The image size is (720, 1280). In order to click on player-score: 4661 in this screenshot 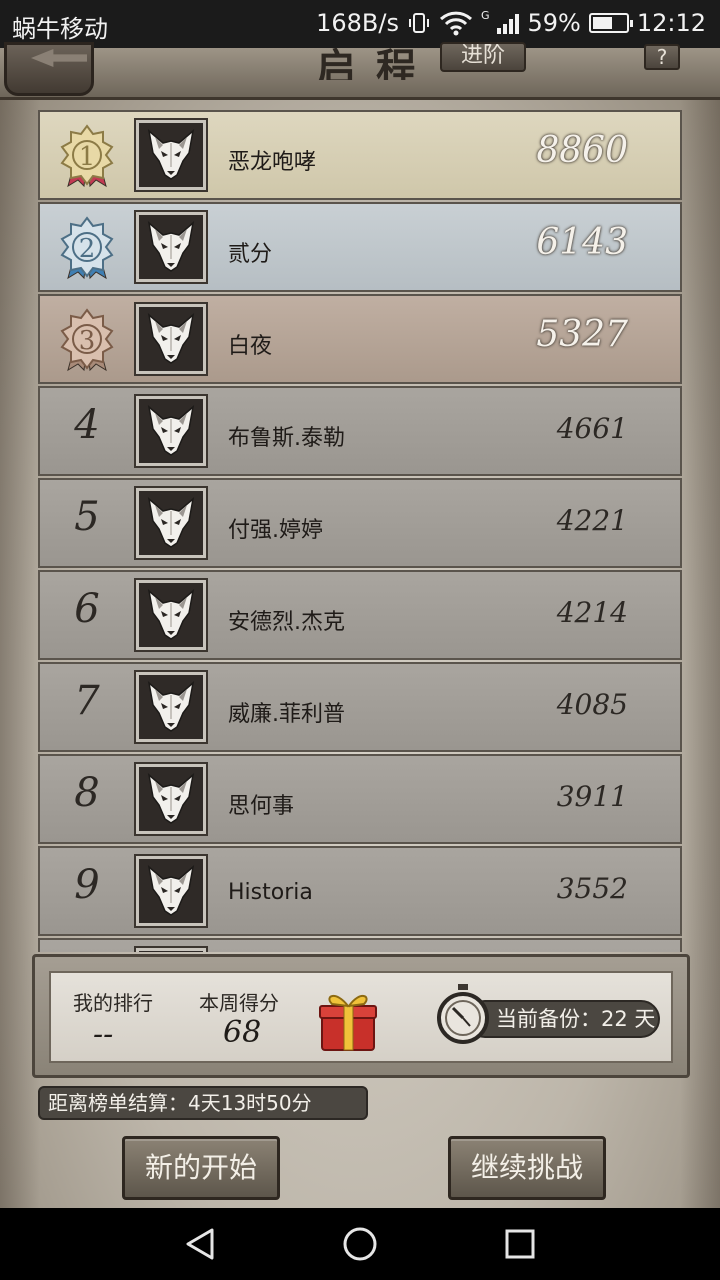, I will do `click(592, 428)`.